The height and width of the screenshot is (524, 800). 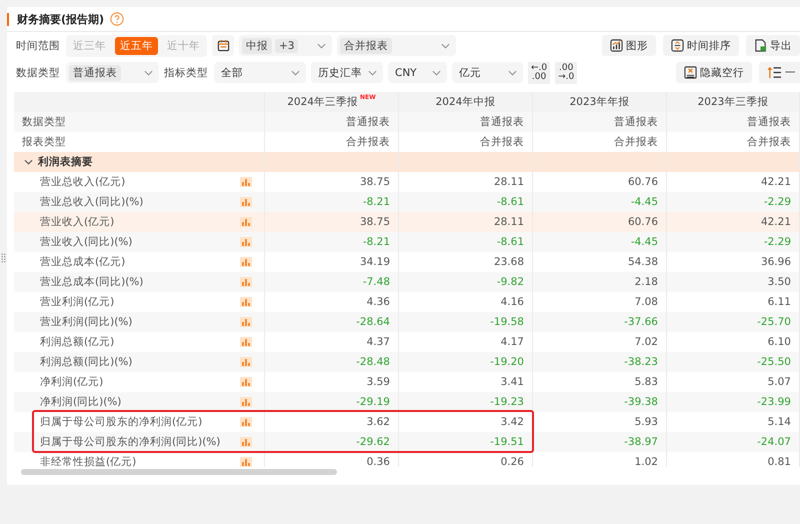 What do you see at coordinates (616, 45) in the screenshot?
I see `chart-icon` at bounding box center [616, 45].